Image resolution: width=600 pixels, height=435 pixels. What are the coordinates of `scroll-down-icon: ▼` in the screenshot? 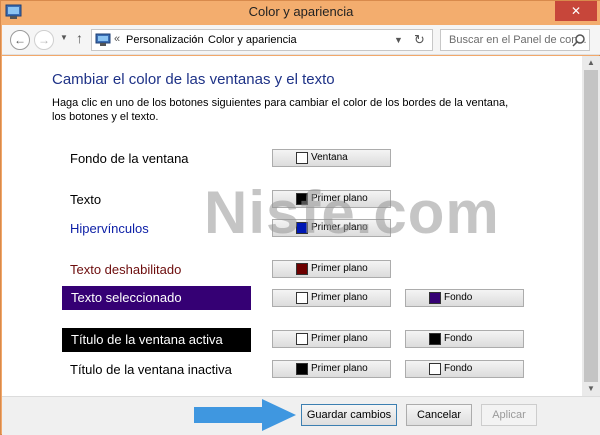 It's located at (591, 388).